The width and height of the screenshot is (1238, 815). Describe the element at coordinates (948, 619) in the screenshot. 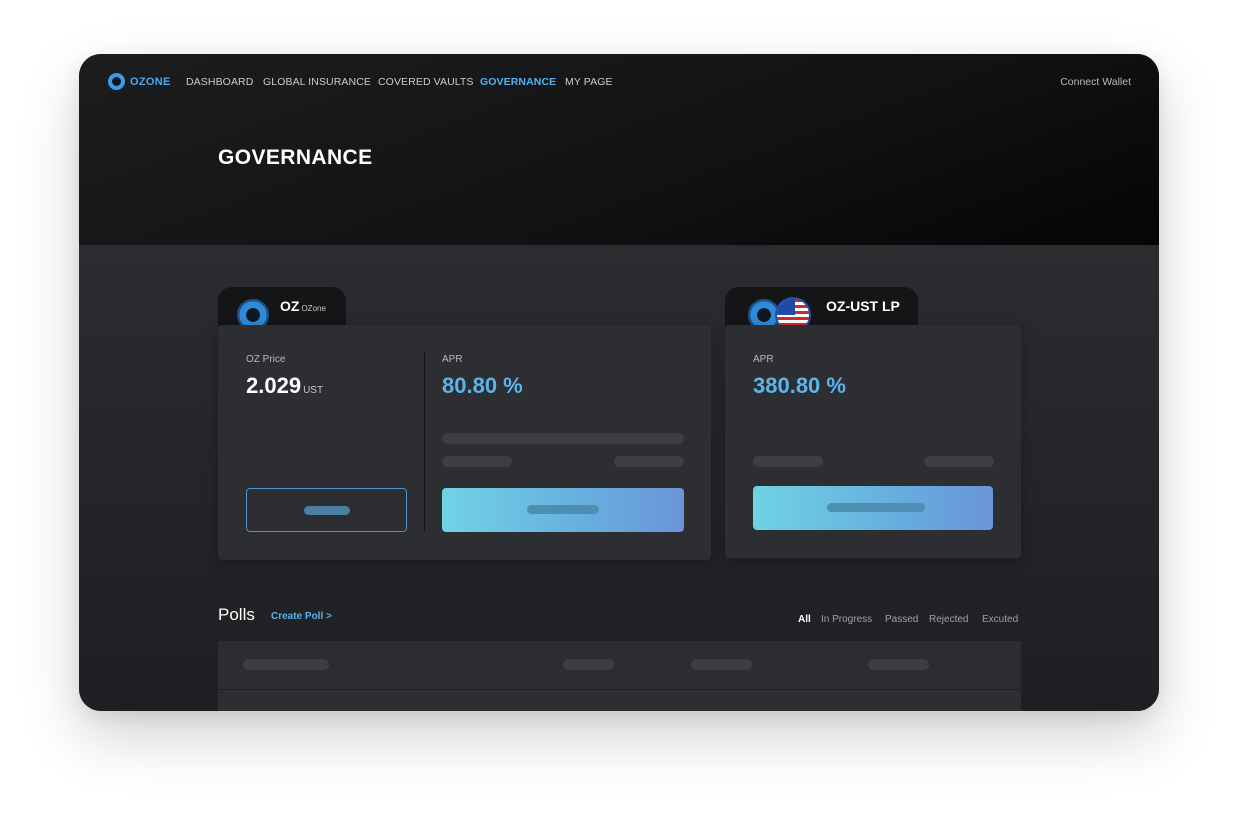

I see `filter-rejected: Rejected` at that location.